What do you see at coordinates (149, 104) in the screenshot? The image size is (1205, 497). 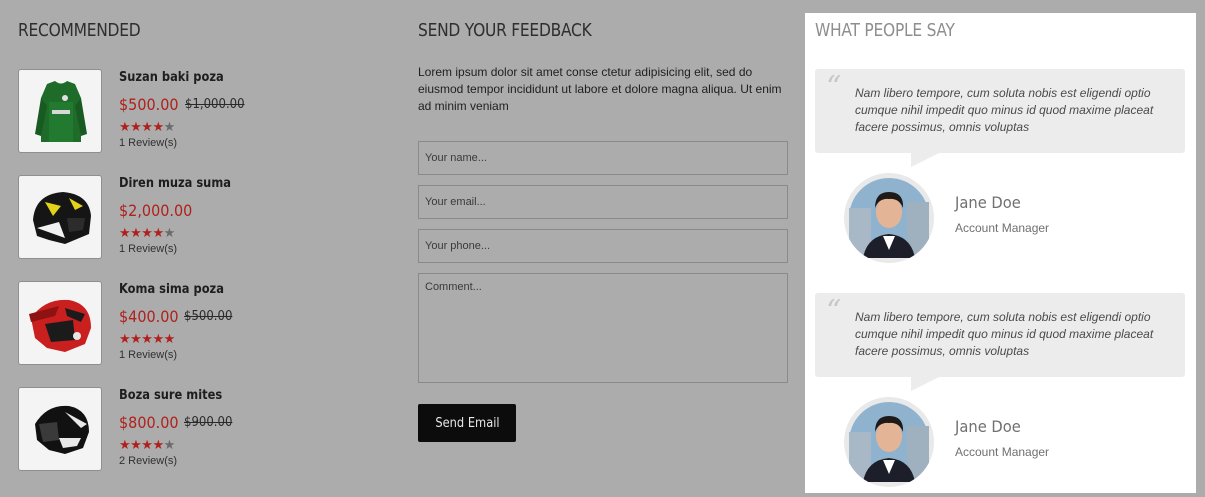 I see `product-price: $500.00` at bounding box center [149, 104].